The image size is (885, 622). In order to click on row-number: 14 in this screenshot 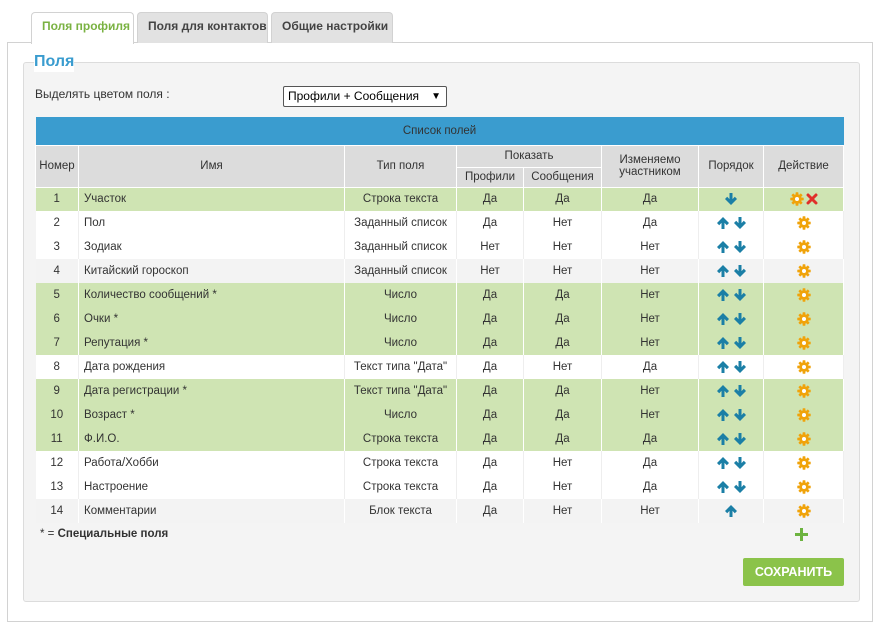, I will do `click(57, 511)`.